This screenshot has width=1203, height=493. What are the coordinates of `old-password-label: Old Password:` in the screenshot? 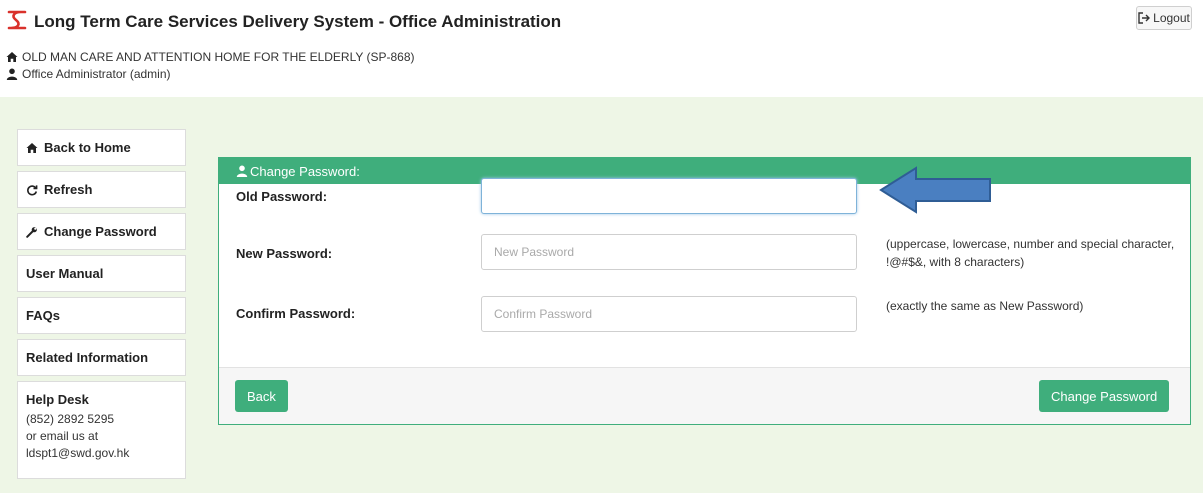 It's located at (282, 196).